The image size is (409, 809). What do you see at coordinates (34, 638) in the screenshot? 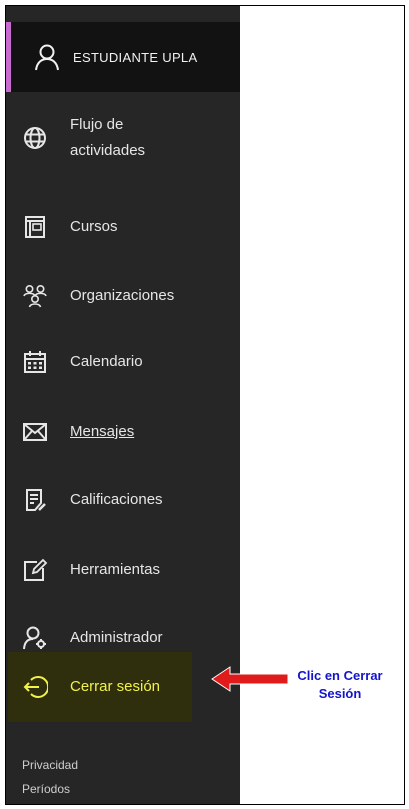
I see `admin-user-icon` at bounding box center [34, 638].